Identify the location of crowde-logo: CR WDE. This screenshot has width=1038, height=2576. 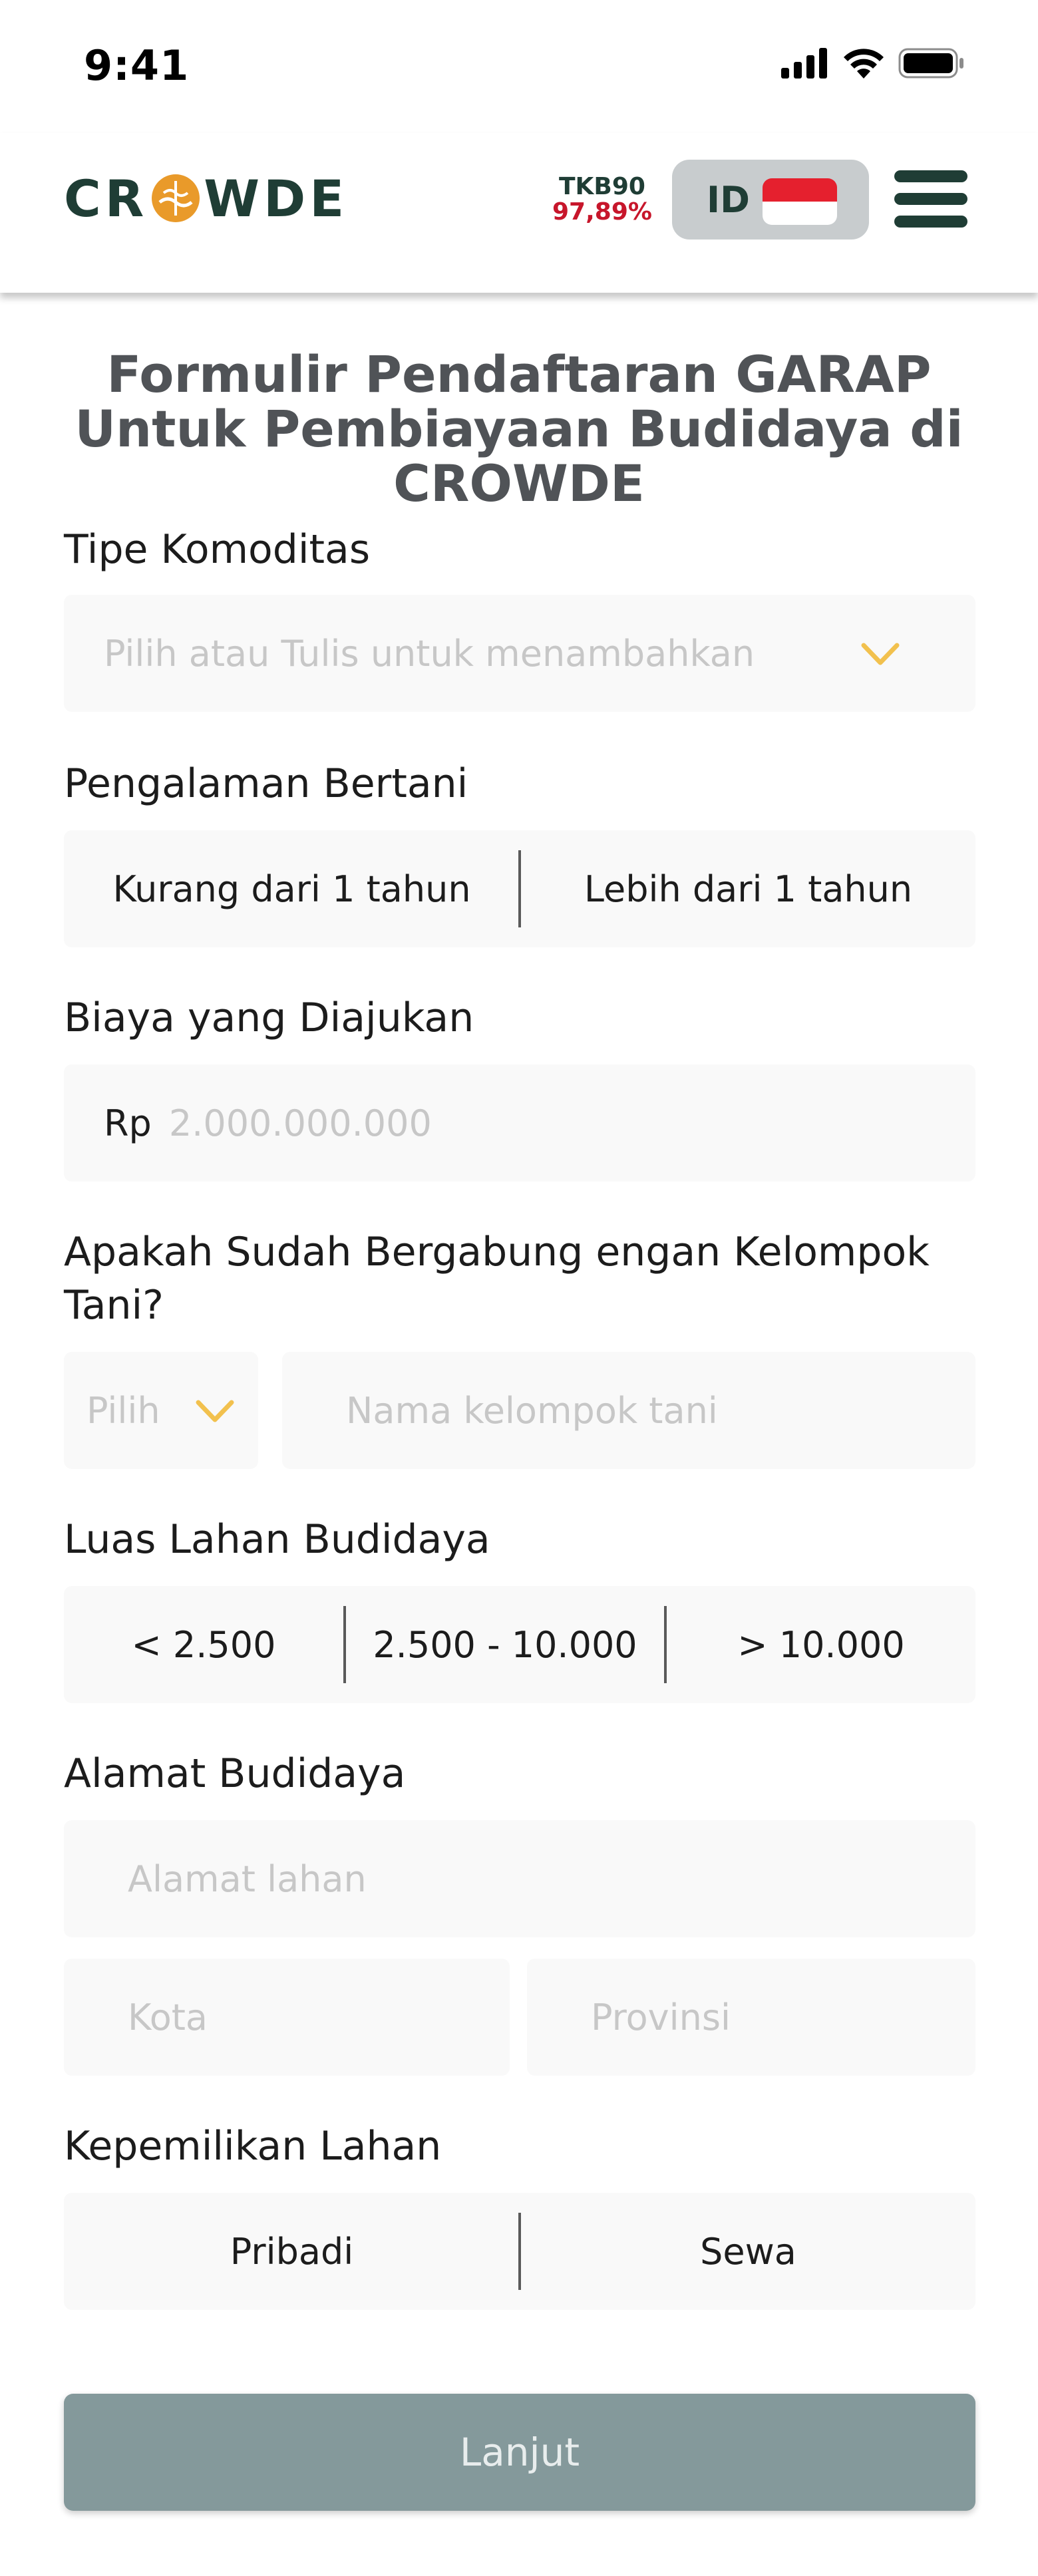
(206, 198).